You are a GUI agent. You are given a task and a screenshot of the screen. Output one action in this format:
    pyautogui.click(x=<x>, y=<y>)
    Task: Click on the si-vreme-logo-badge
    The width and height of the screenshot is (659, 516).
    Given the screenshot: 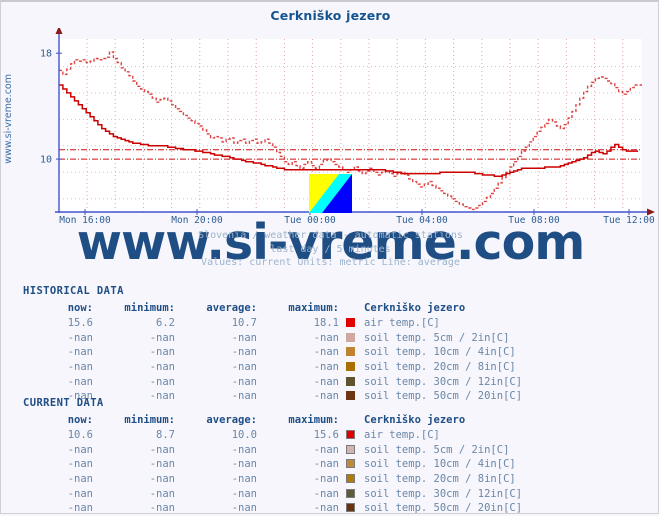 What is the action you would take?
    pyautogui.click(x=330, y=193)
    